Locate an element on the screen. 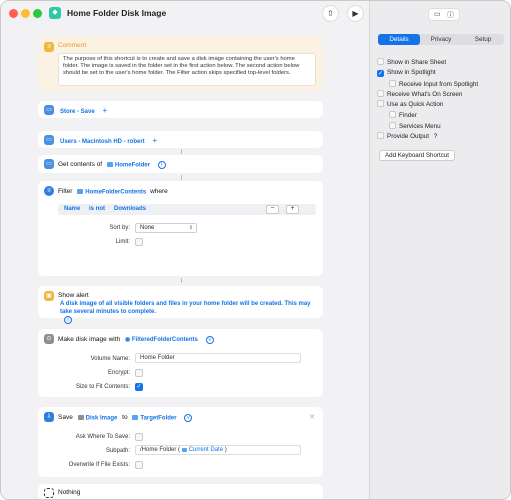  condition-value: Downloads is located at coordinates (130, 209).